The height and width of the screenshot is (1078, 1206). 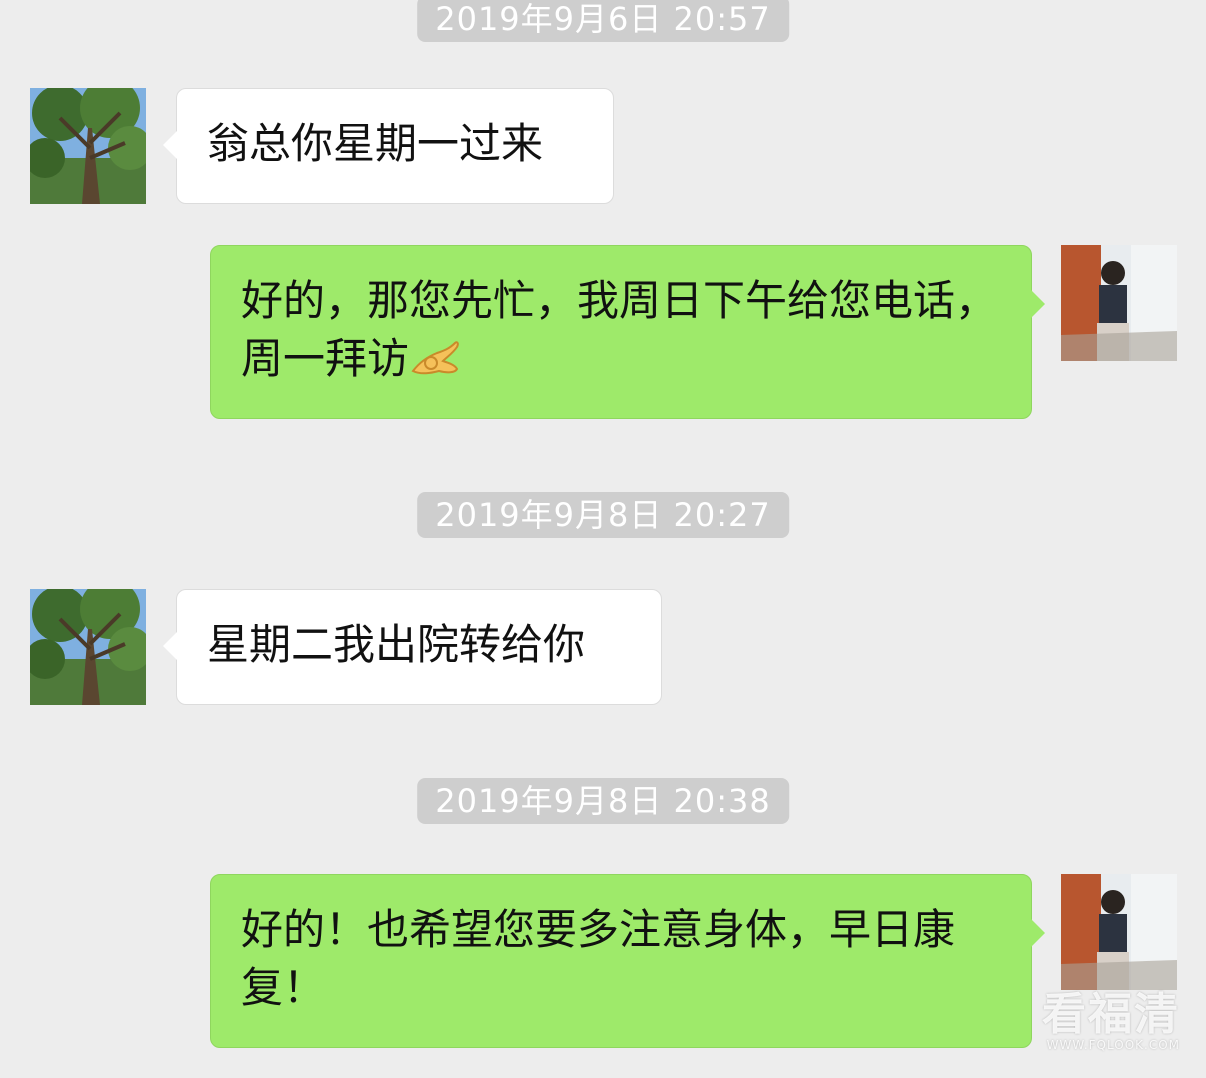 What do you see at coordinates (396, 644) in the screenshot?
I see `message-text: 星期二我出院转给你` at bounding box center [396, 644].